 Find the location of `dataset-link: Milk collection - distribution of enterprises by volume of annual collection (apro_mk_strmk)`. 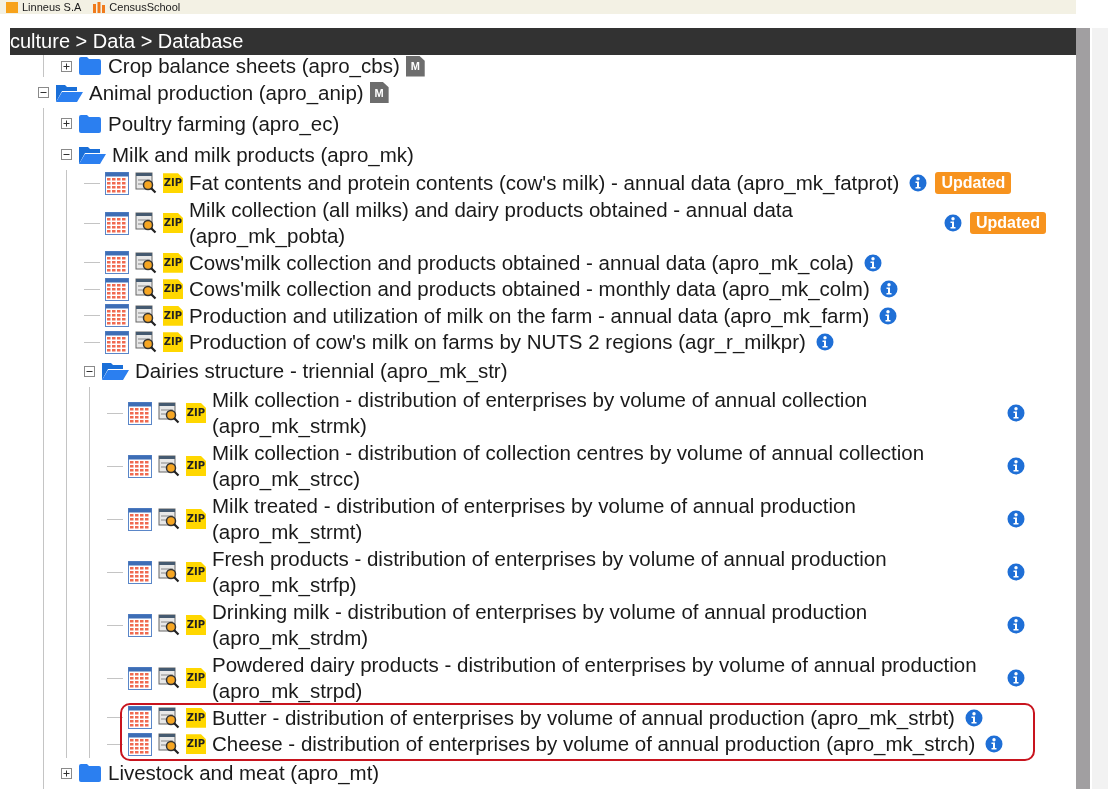

dataset-link: Milk collection - distribution of enterprises by volume of annual collection (apro_mk_strmk) is located at coordinates (604, 413).